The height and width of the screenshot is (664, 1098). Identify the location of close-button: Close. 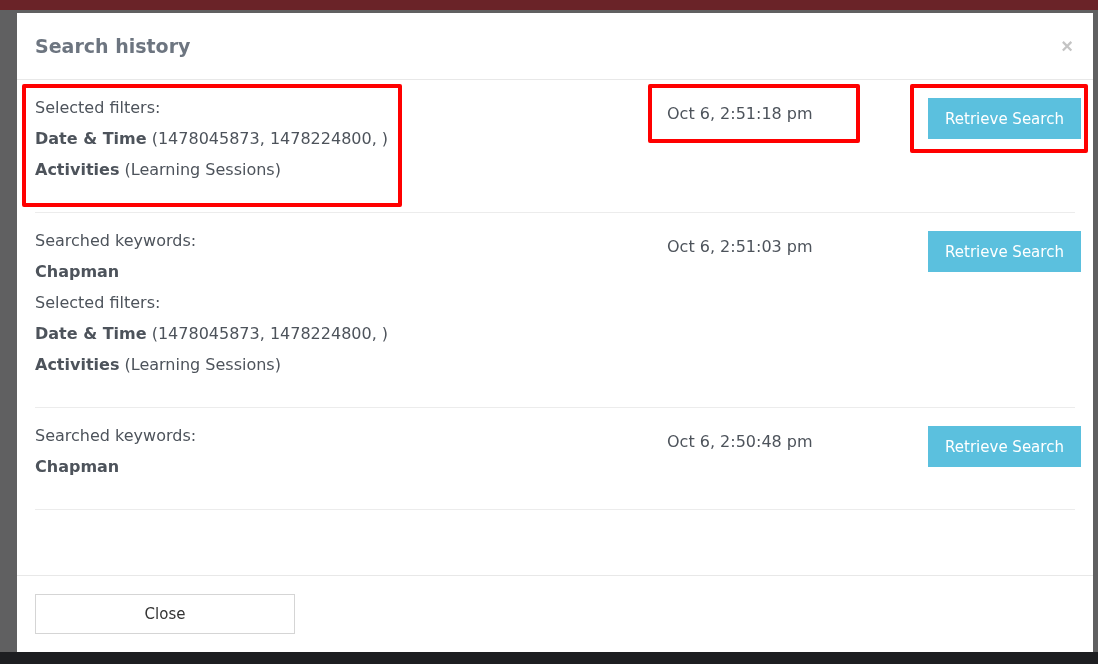
(165, 614).